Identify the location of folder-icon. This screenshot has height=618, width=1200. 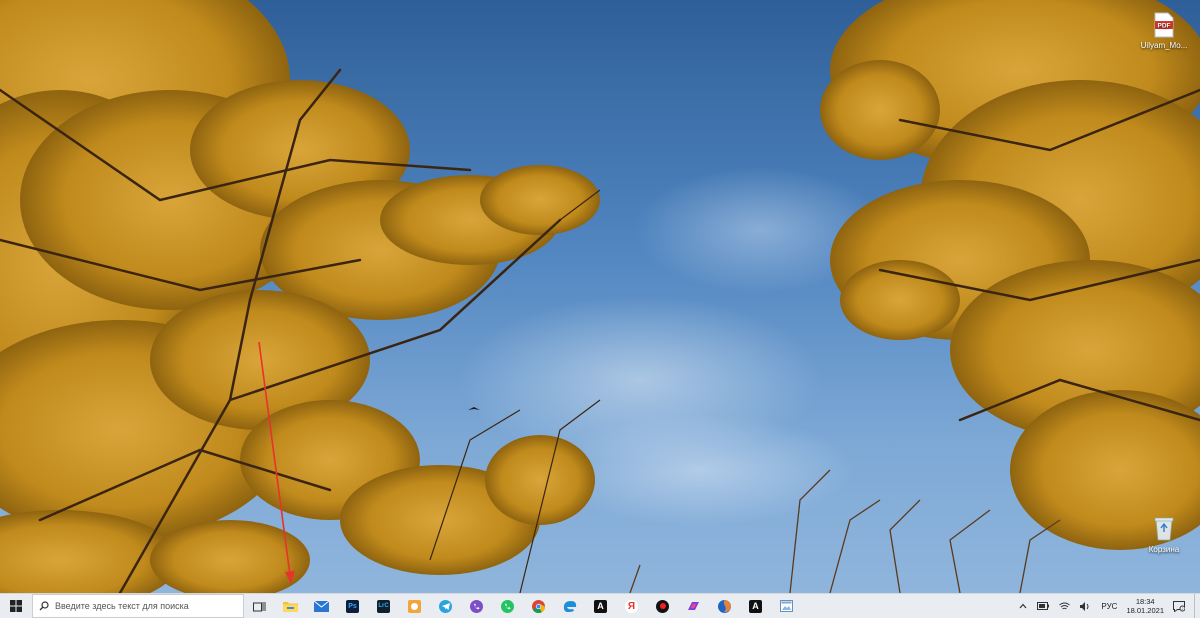
(290, 607).